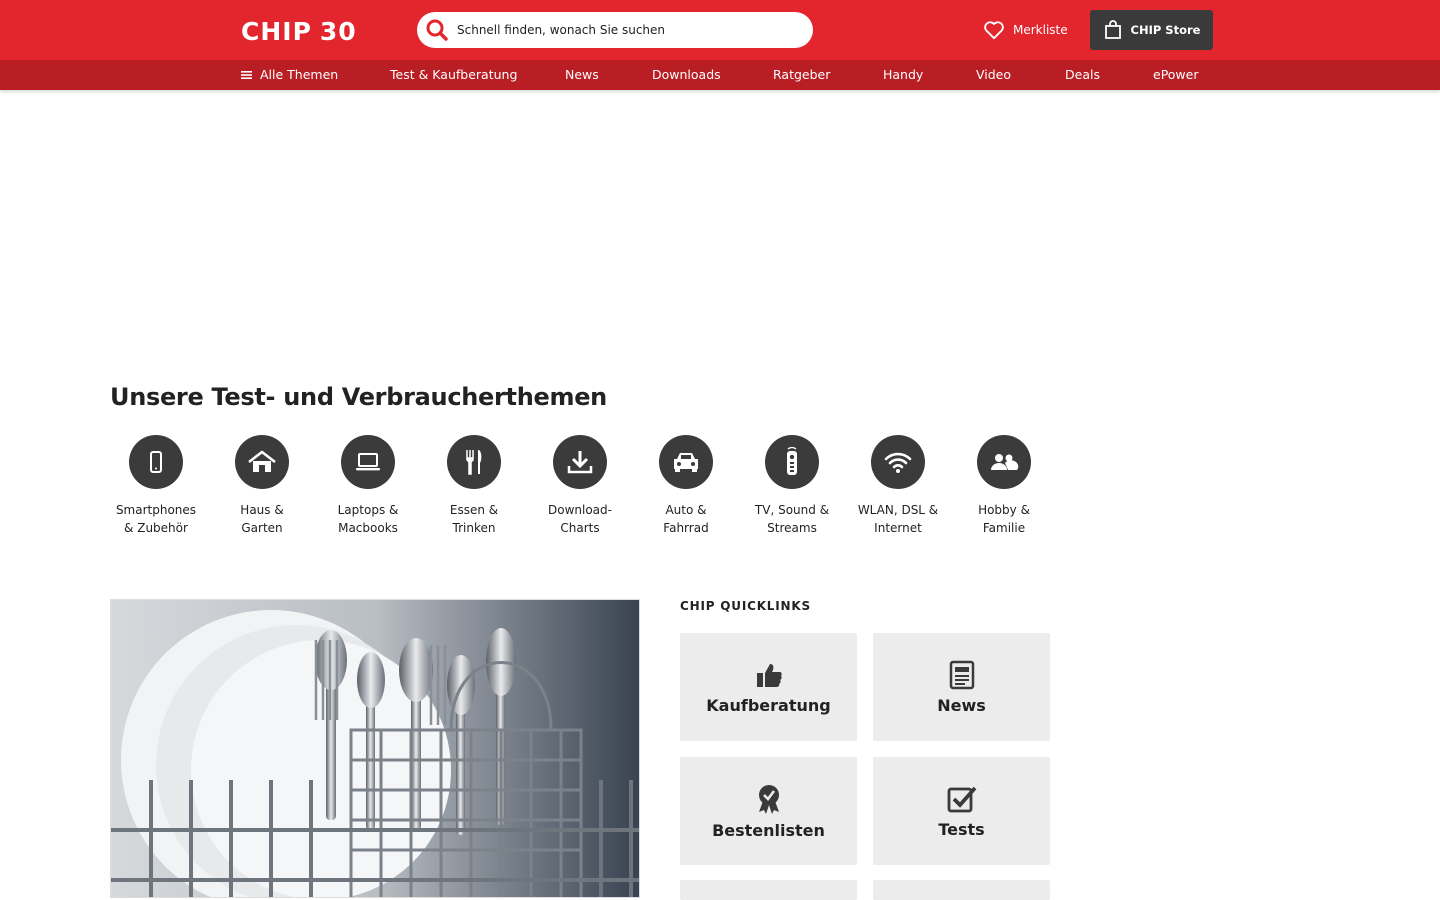 The height and width of the screenshot is (900, 1440). Describe the element at coordinates (262, 462) in the screenshot. I see `house-icon` at that location.